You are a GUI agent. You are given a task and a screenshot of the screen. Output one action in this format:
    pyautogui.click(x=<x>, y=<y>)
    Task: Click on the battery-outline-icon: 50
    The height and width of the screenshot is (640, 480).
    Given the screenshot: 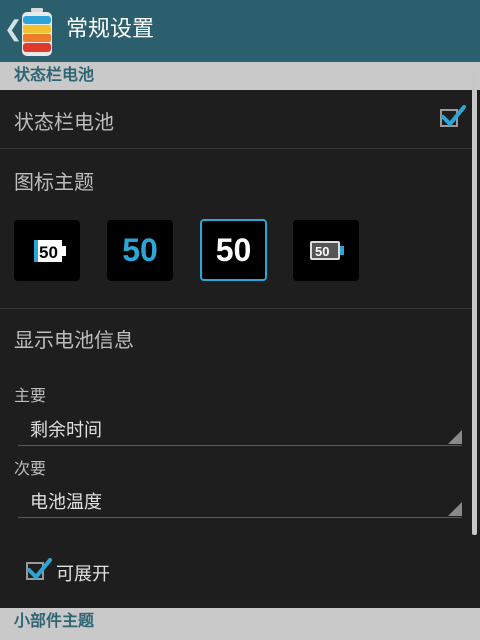 What is the action you would take?
    pyautogui.click(x=327, y=250)
    